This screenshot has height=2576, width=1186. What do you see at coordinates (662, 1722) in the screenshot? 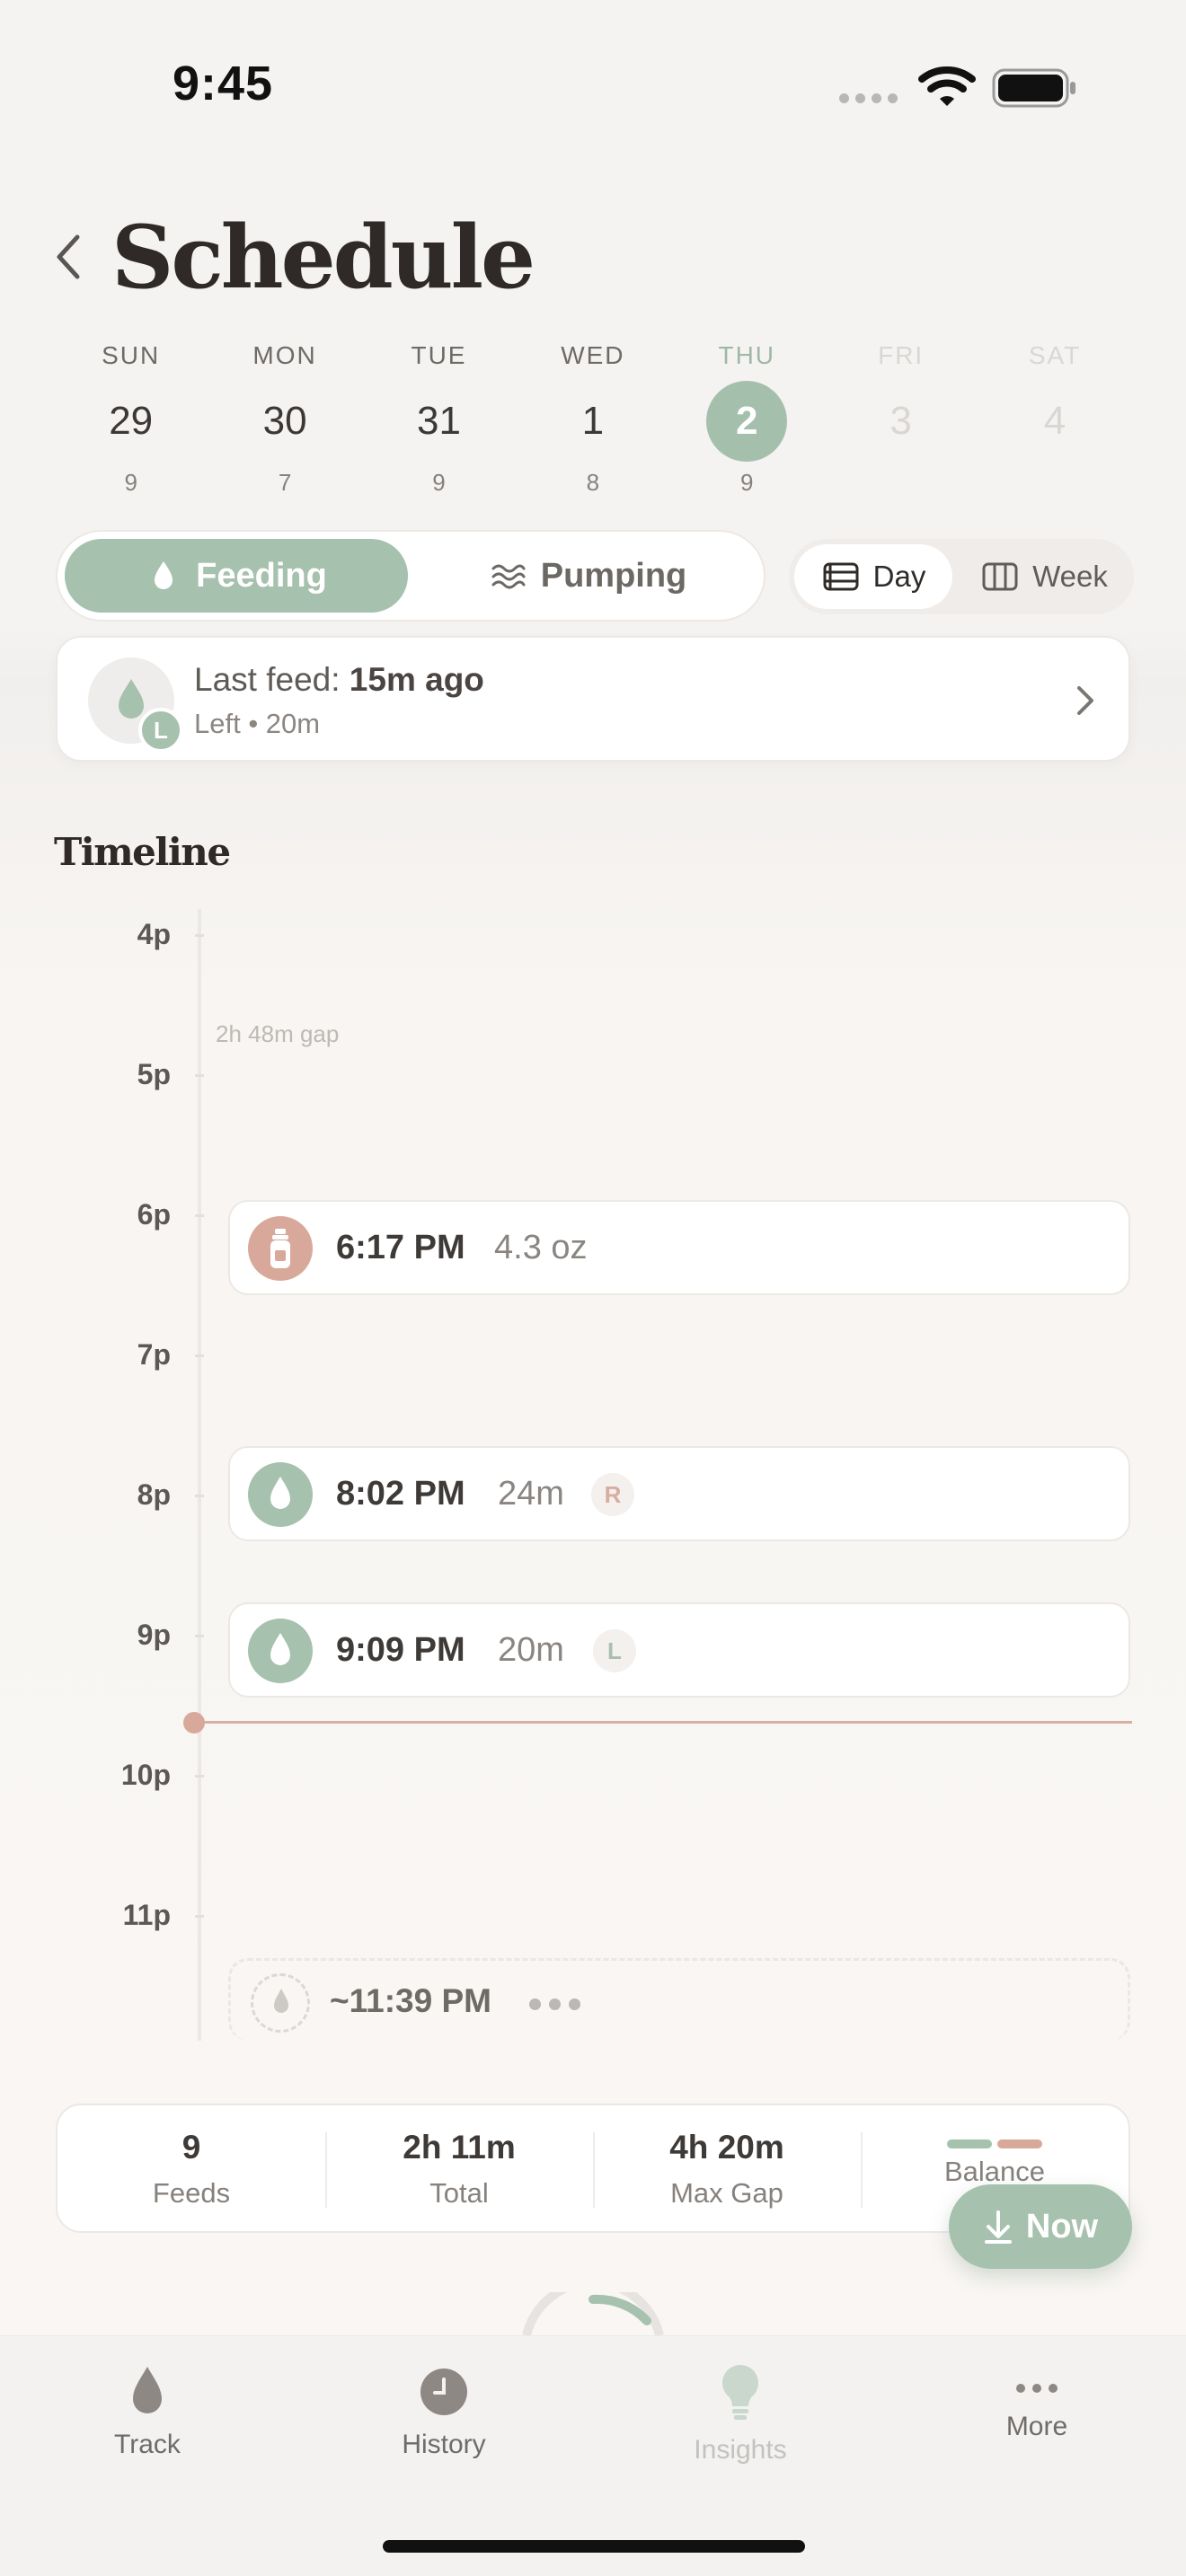
I see `current-time-line` at bounding box center [662, 1722].